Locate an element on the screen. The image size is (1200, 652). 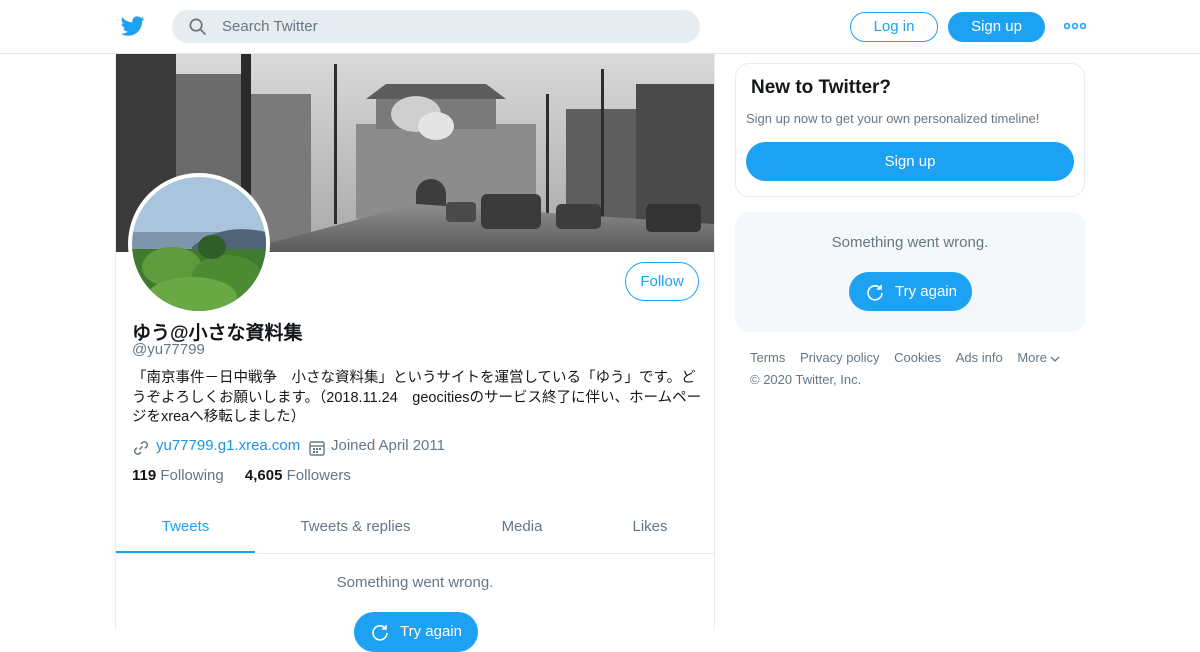
tab-tweets-and-replies: Tweets & replies is located at coordinates (355, 529).